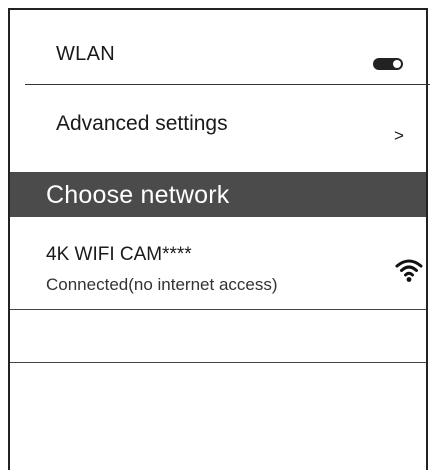  Describe the element at coordinates (218, 336) in the screenshot. I see `empty-list-item` at that location.